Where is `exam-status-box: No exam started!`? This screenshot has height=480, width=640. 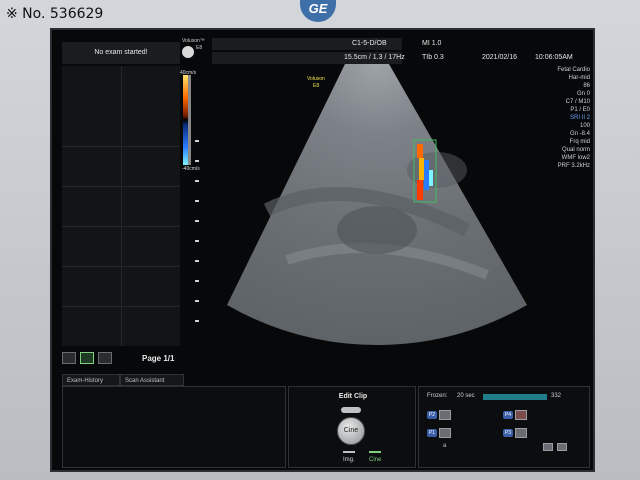 exam-status-box: No exam started! is located at coordinates (121, 53).